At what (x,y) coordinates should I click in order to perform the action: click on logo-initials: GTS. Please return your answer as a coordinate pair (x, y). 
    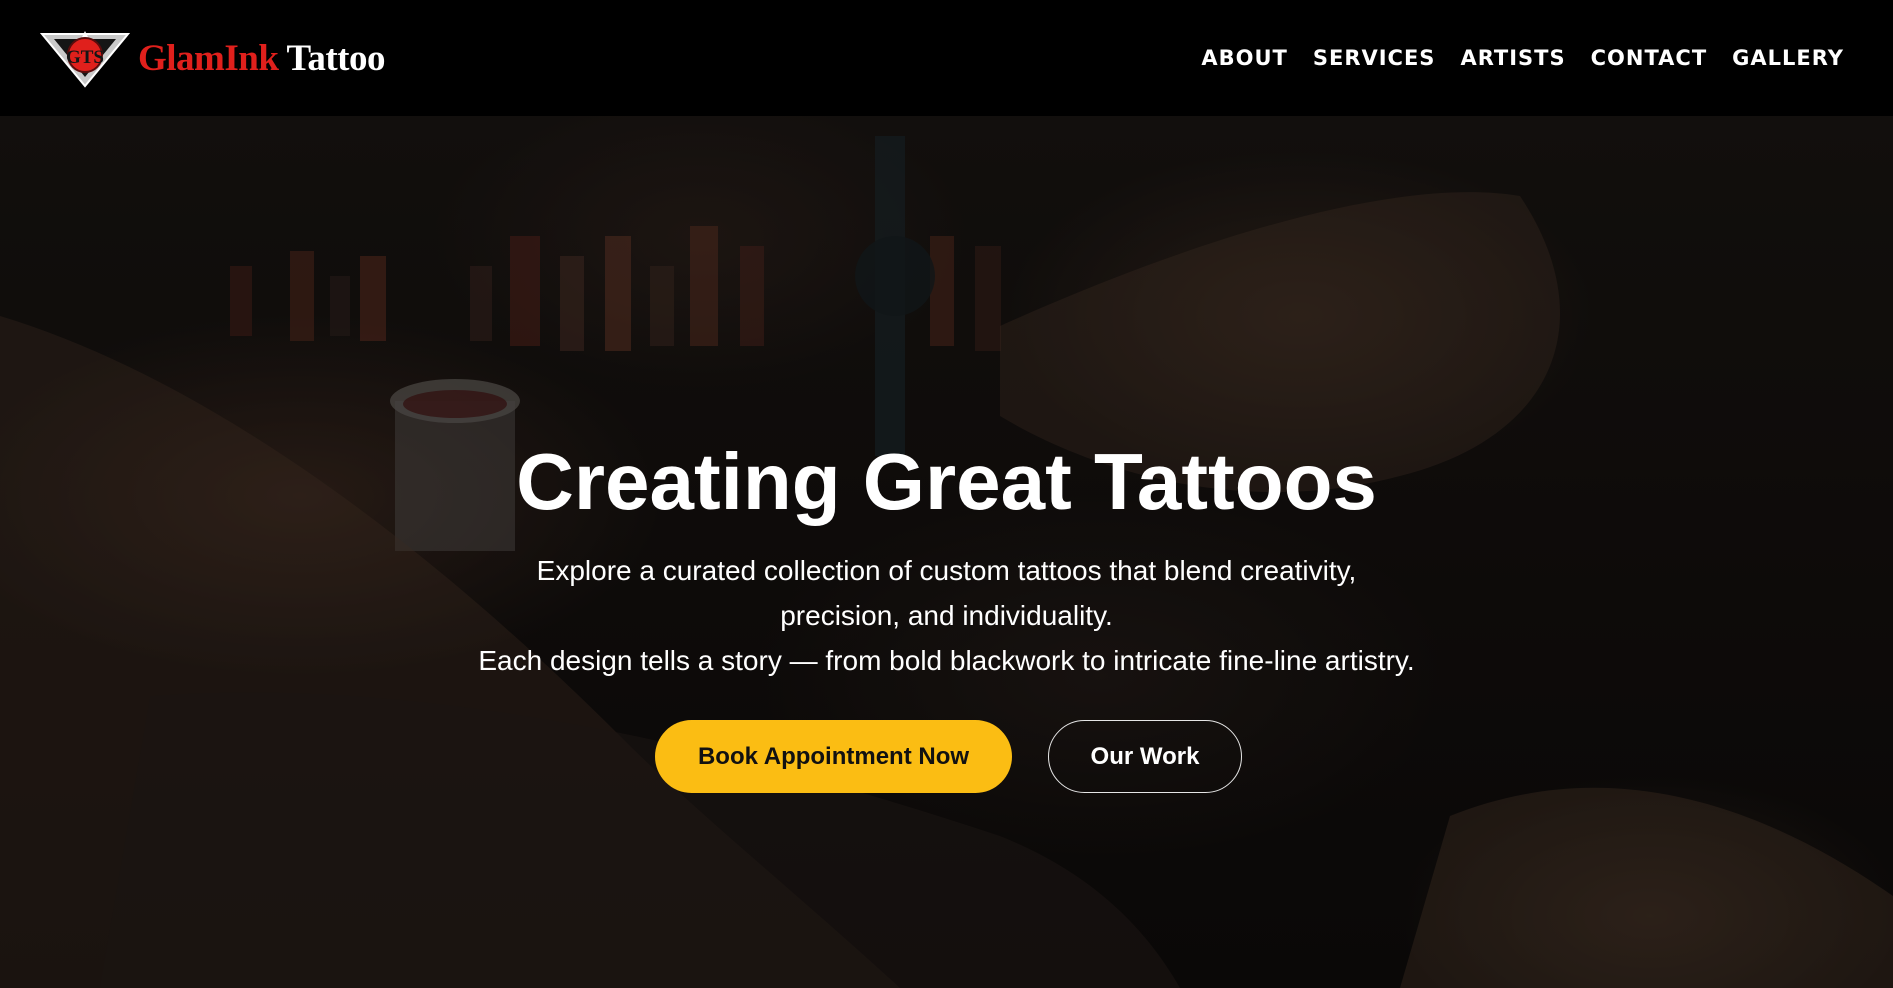
    Looking at the image, I should click on (85, 57).